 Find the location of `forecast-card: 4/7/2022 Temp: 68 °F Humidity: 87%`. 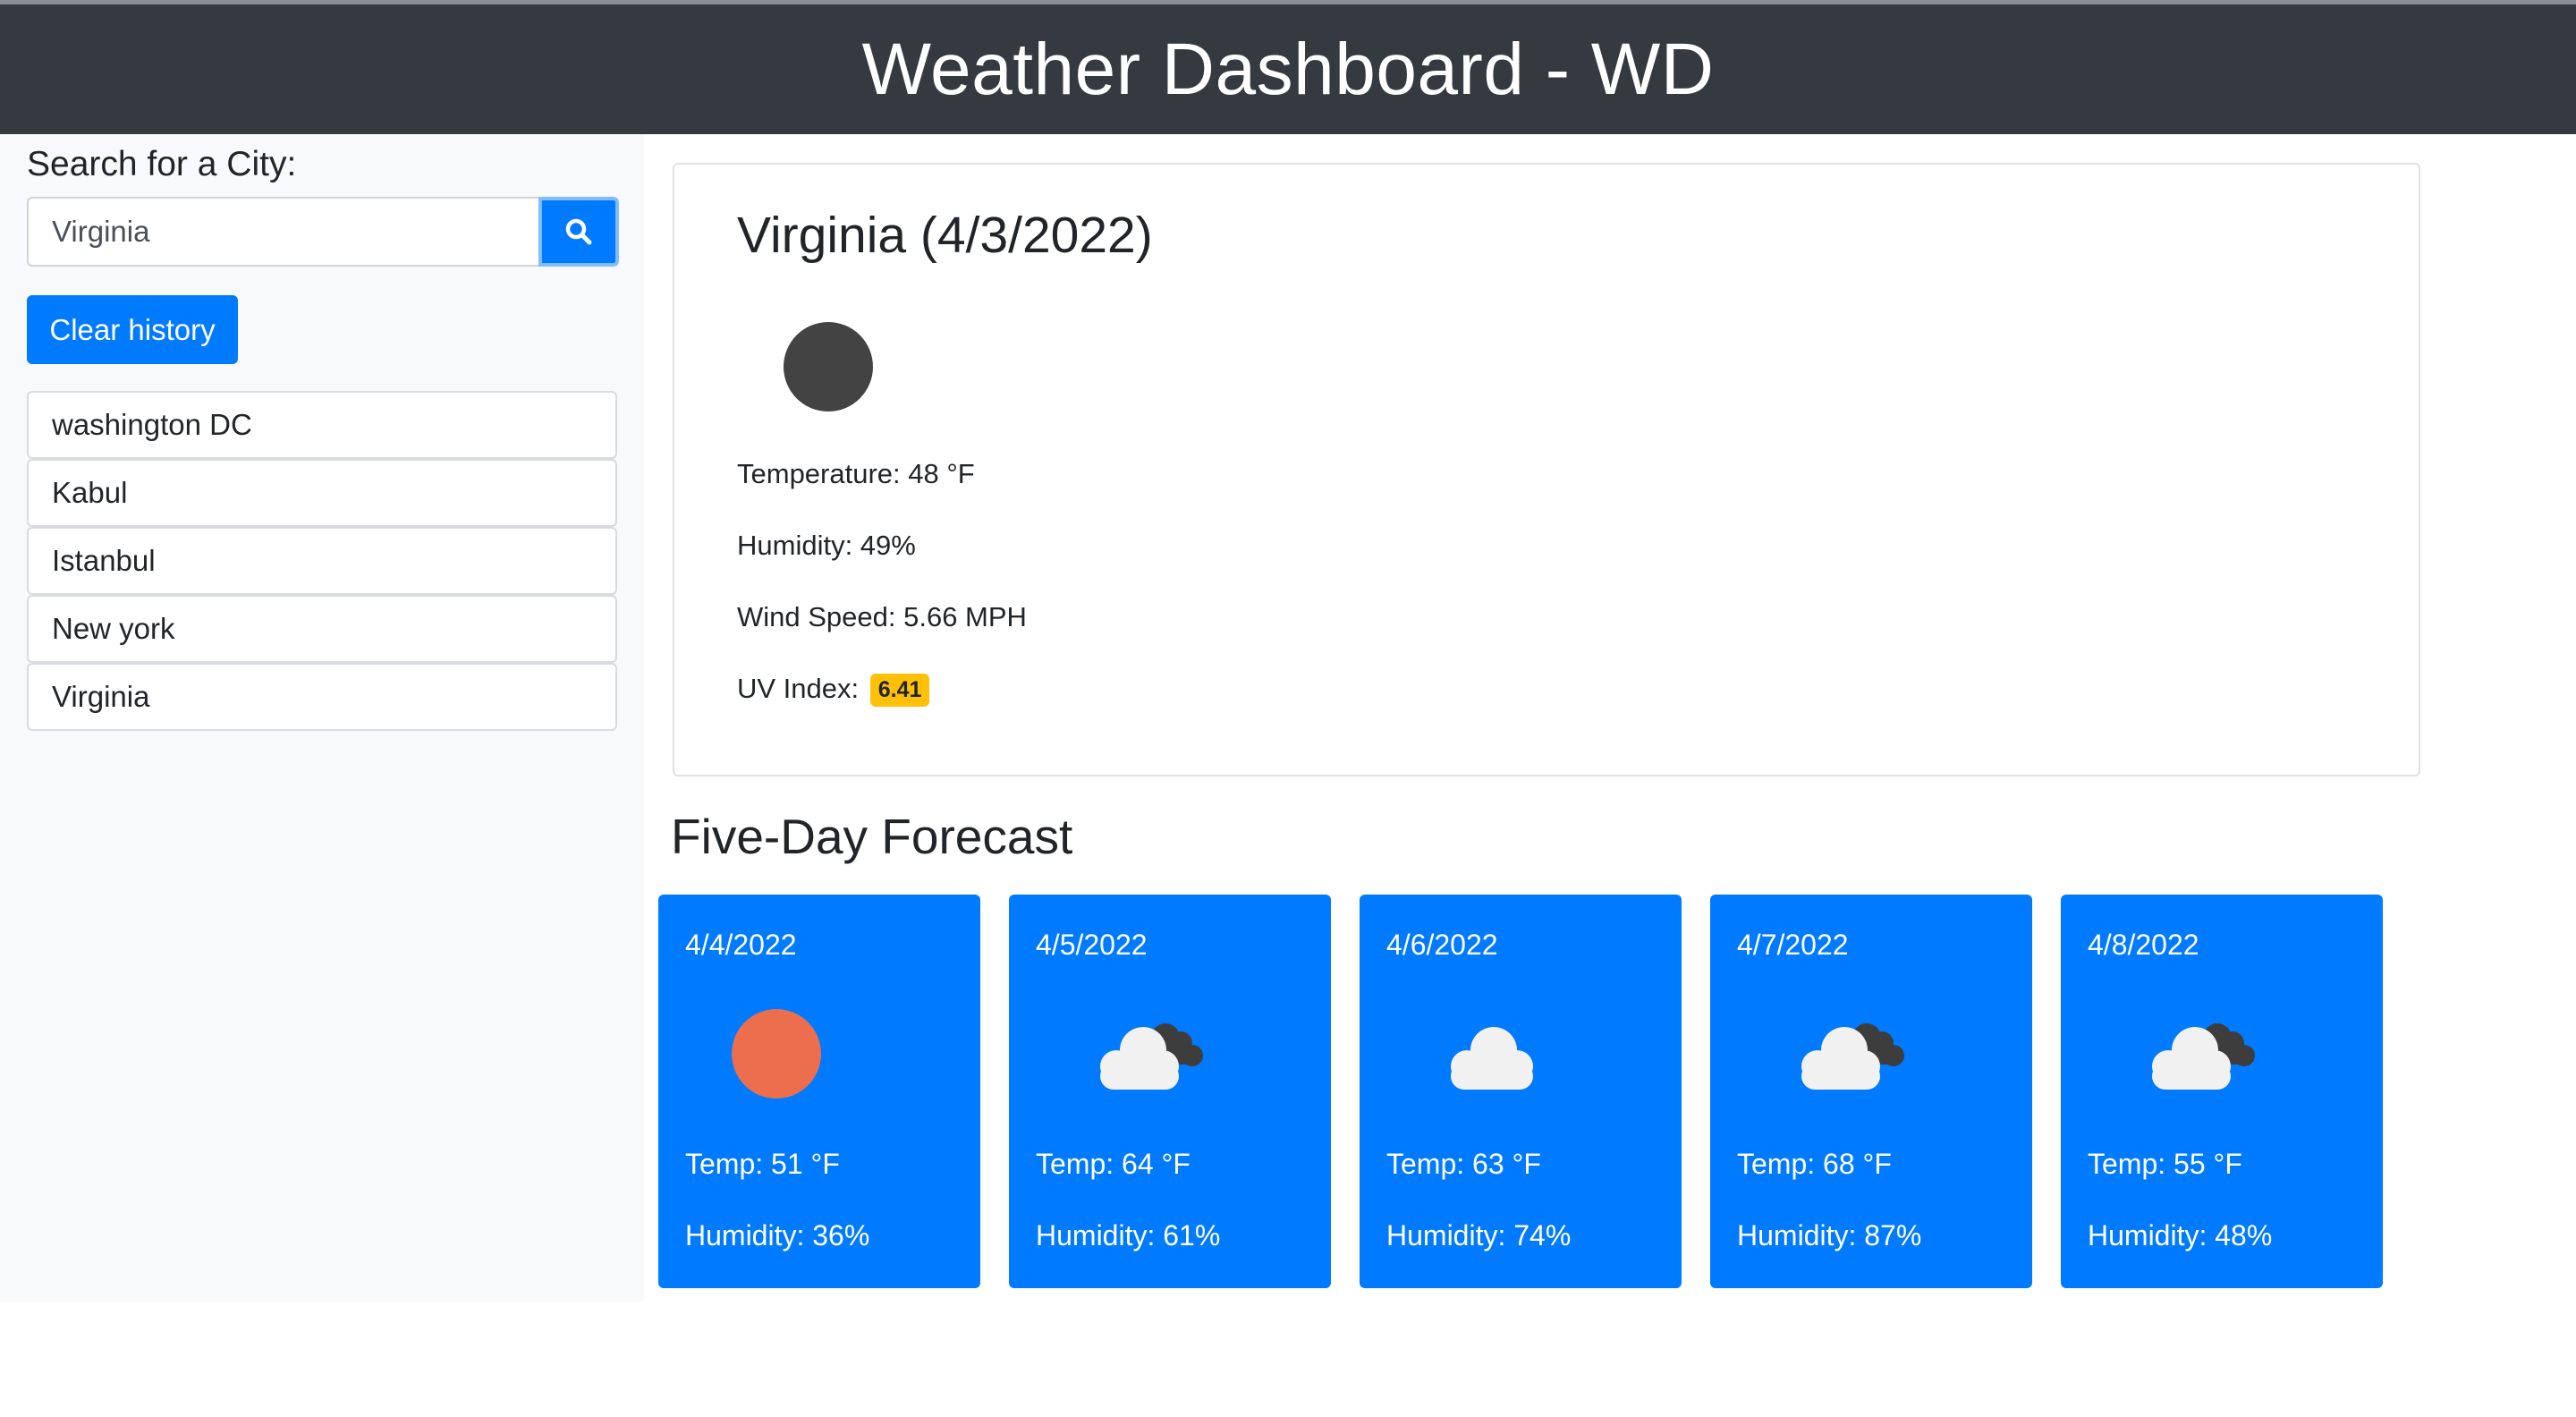

forecast-card: 4/7/2022 Temp: 68 °F Humidity: 87% is located at coordinates (1871, 1091).